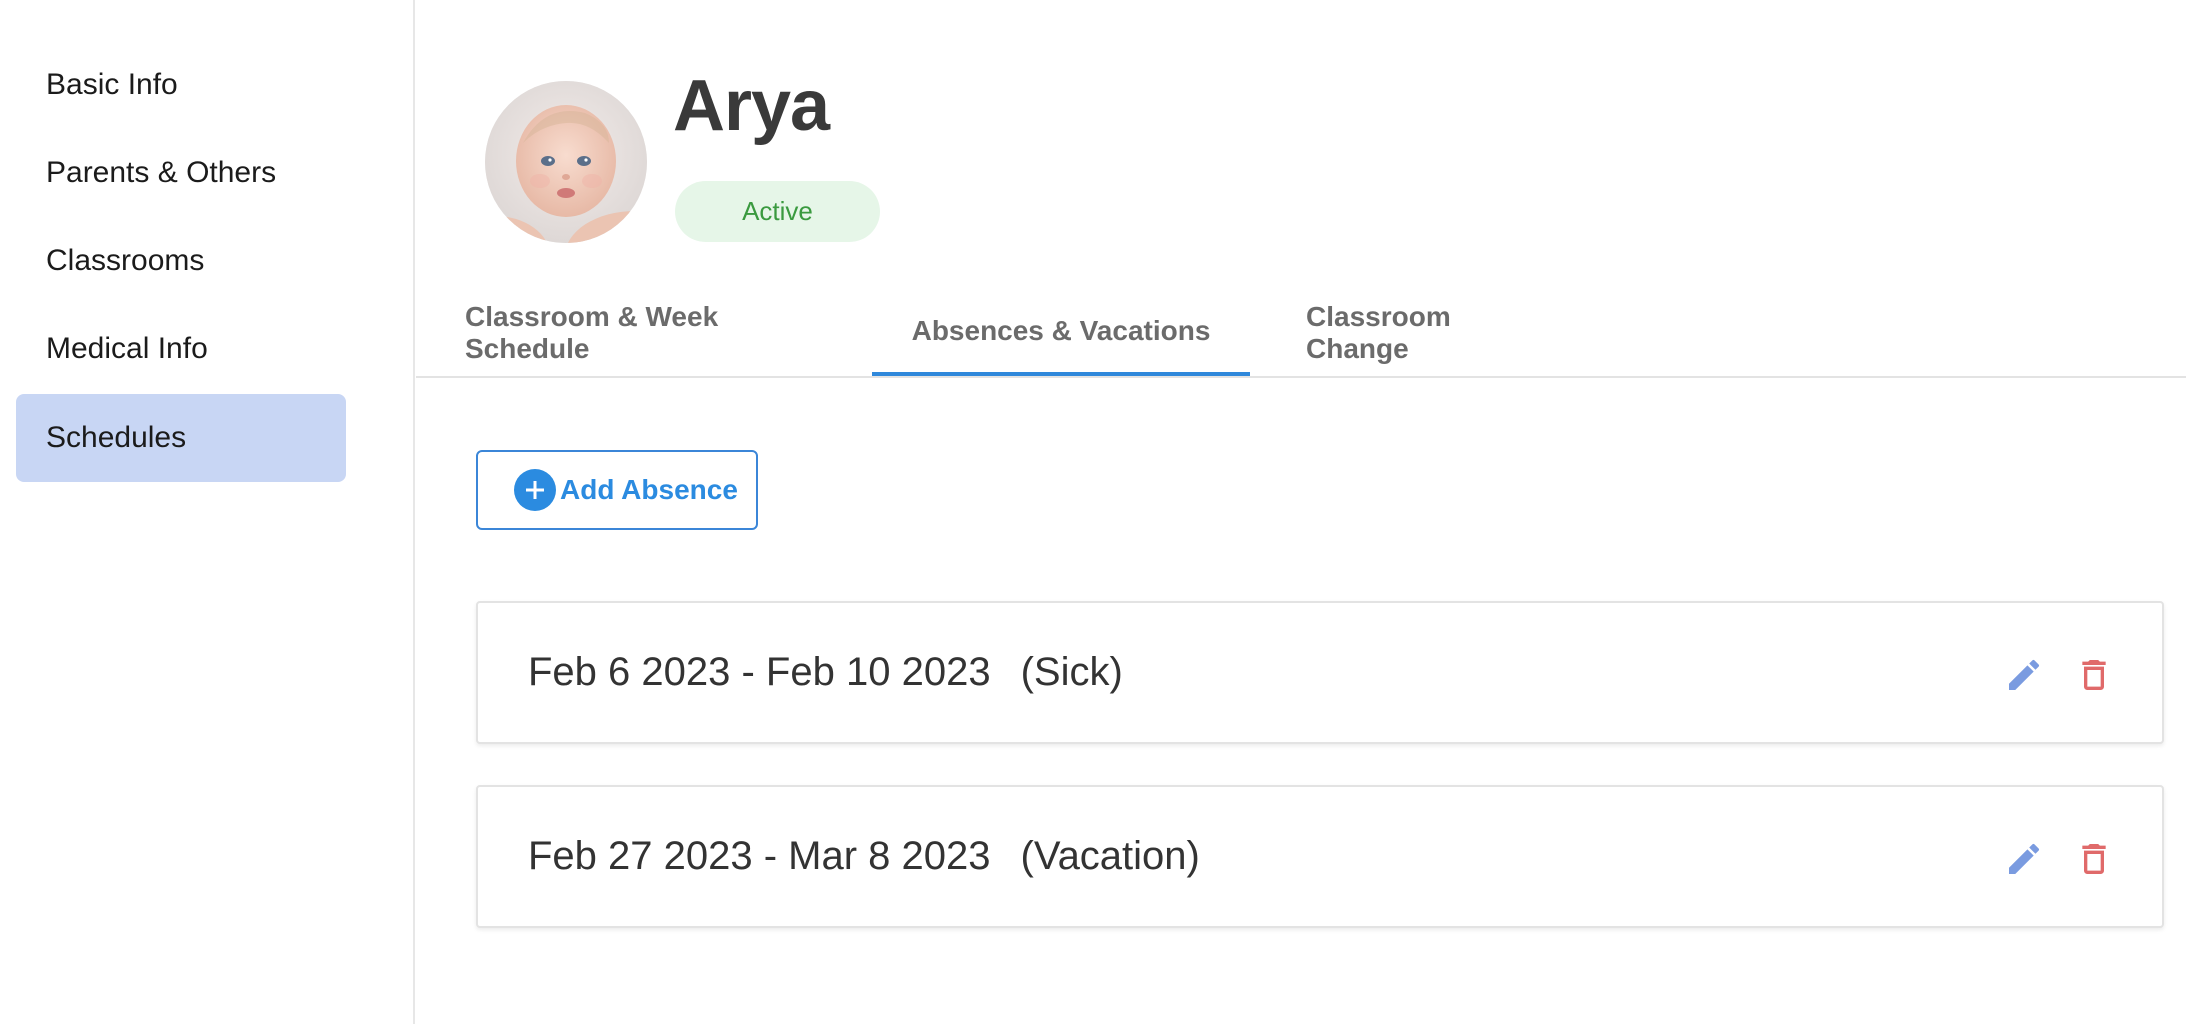 The height and width of the screenshot is (1024, 2212). Describe the element at coordinates (649, 489) in the screenshot. I see `add-absence-label: Add Absence` at that location.